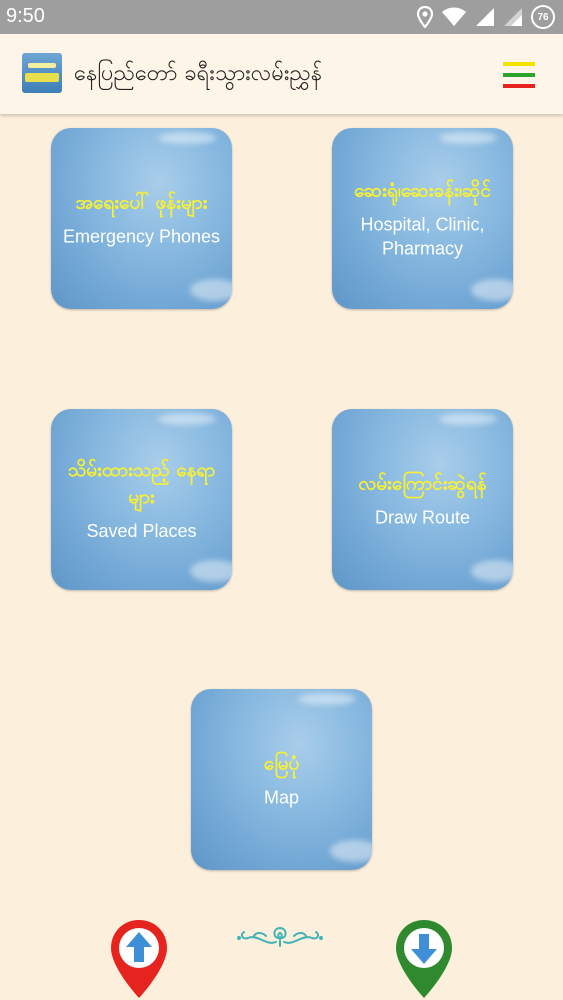 This screenshot has width=563, height=1000. What do you see at coordinates (422, 236) in the screenshot?
I see `tile-label-en: Hospital, Clinic, Pharmacy` at bounding box center [422, 236].